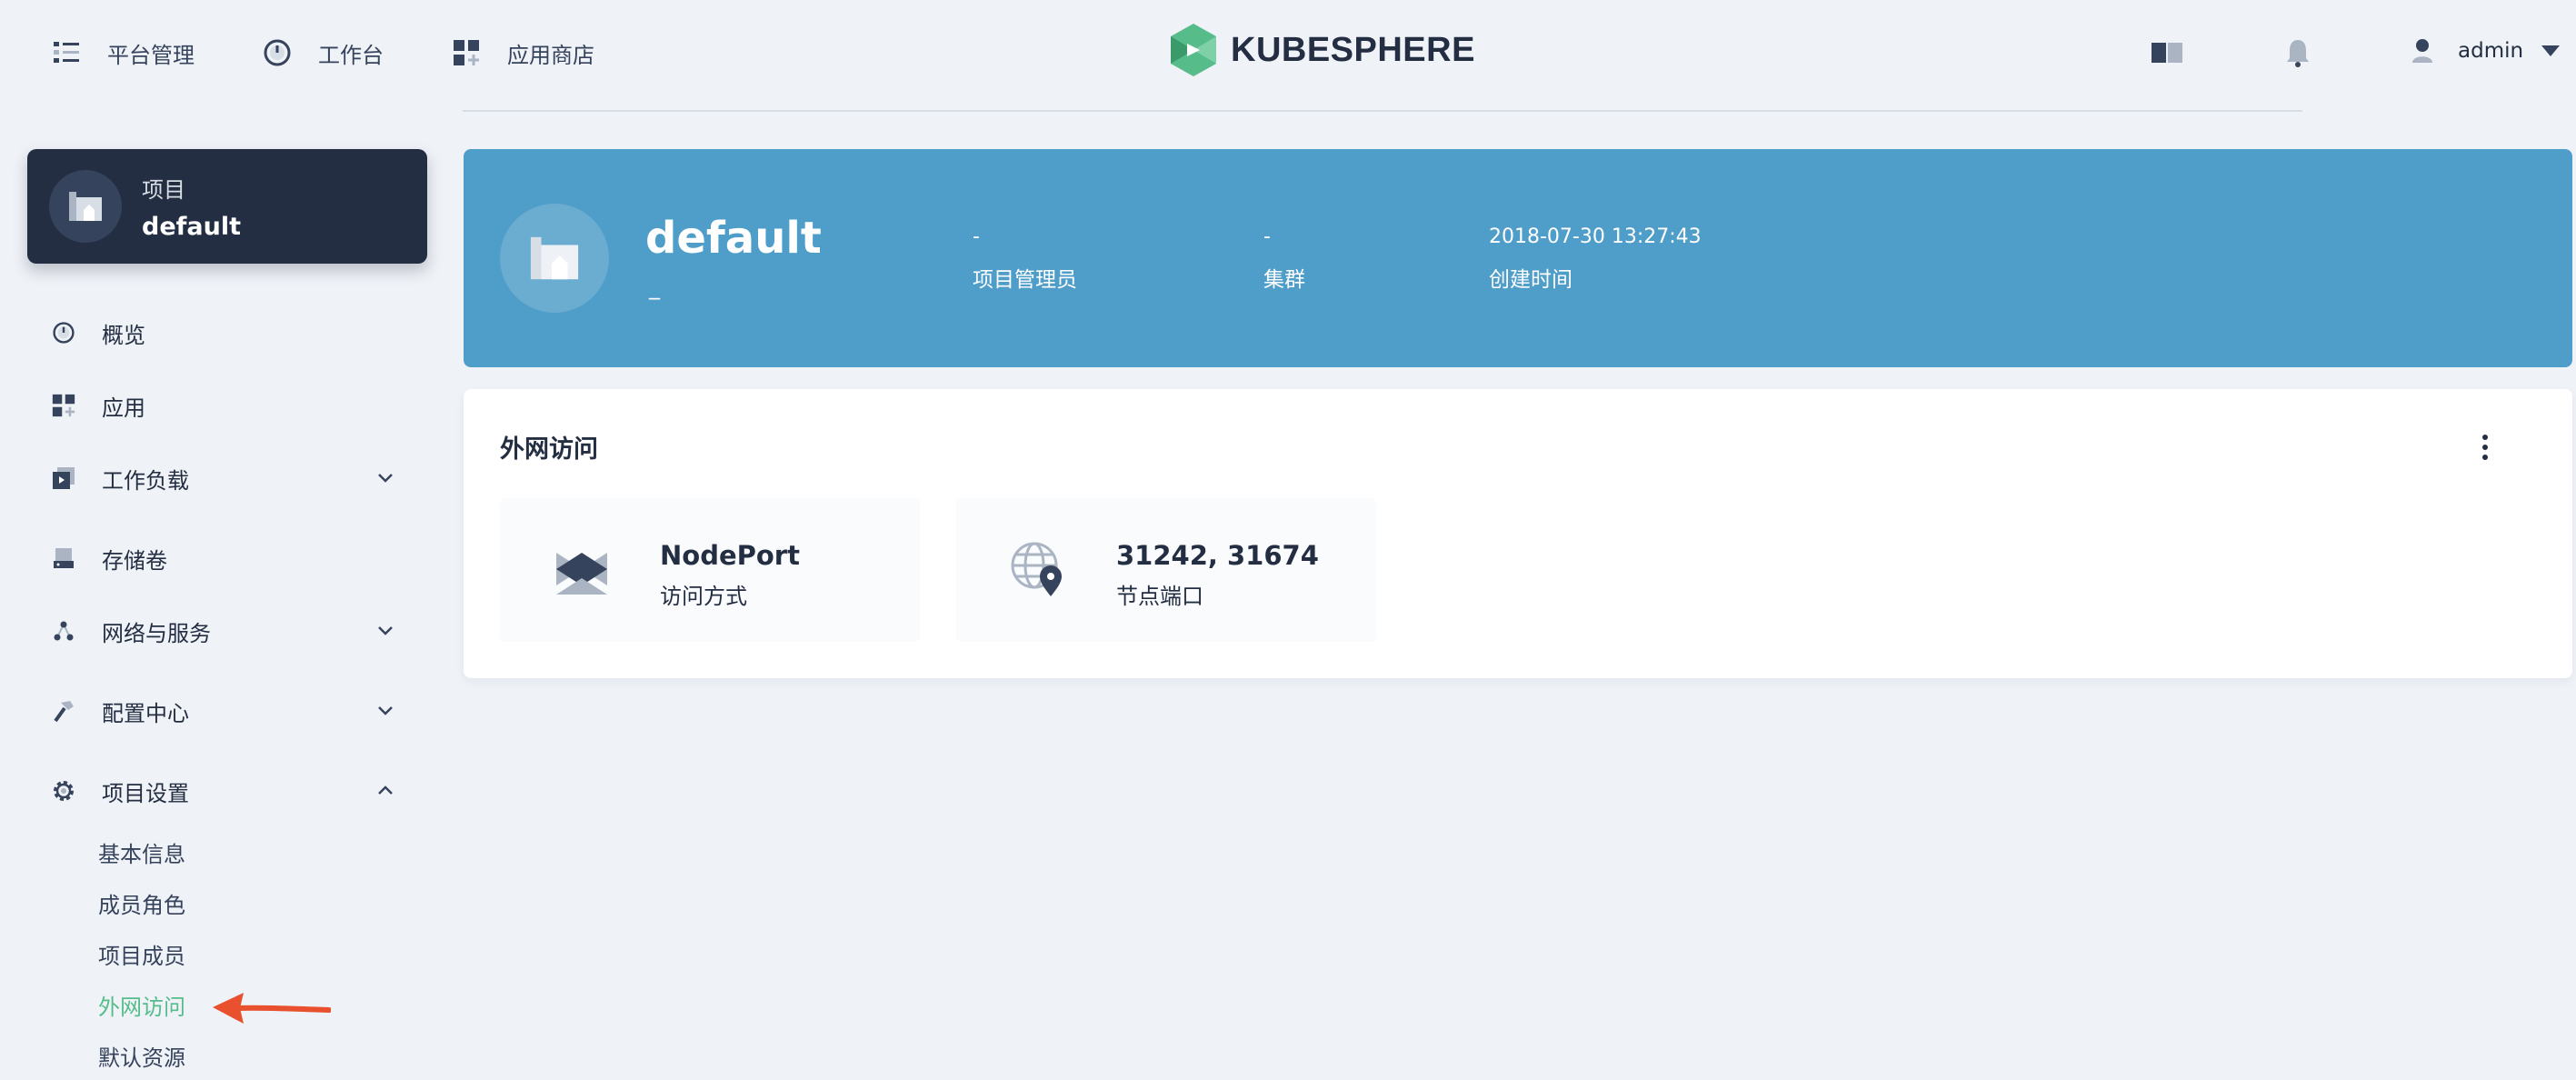 This screenshot has width=2576, height=1080. Describe the element at coordinates (1382, 111) in the screenshot. I see `topbar-divider` at that location.